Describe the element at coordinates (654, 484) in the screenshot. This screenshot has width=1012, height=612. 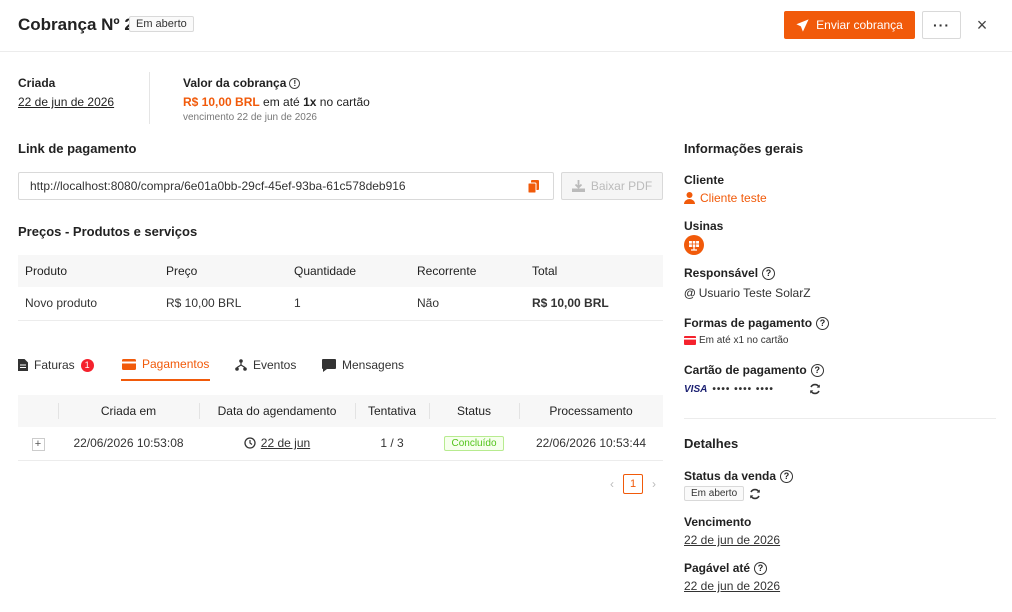
I see `next-page-button: ›` at that location.